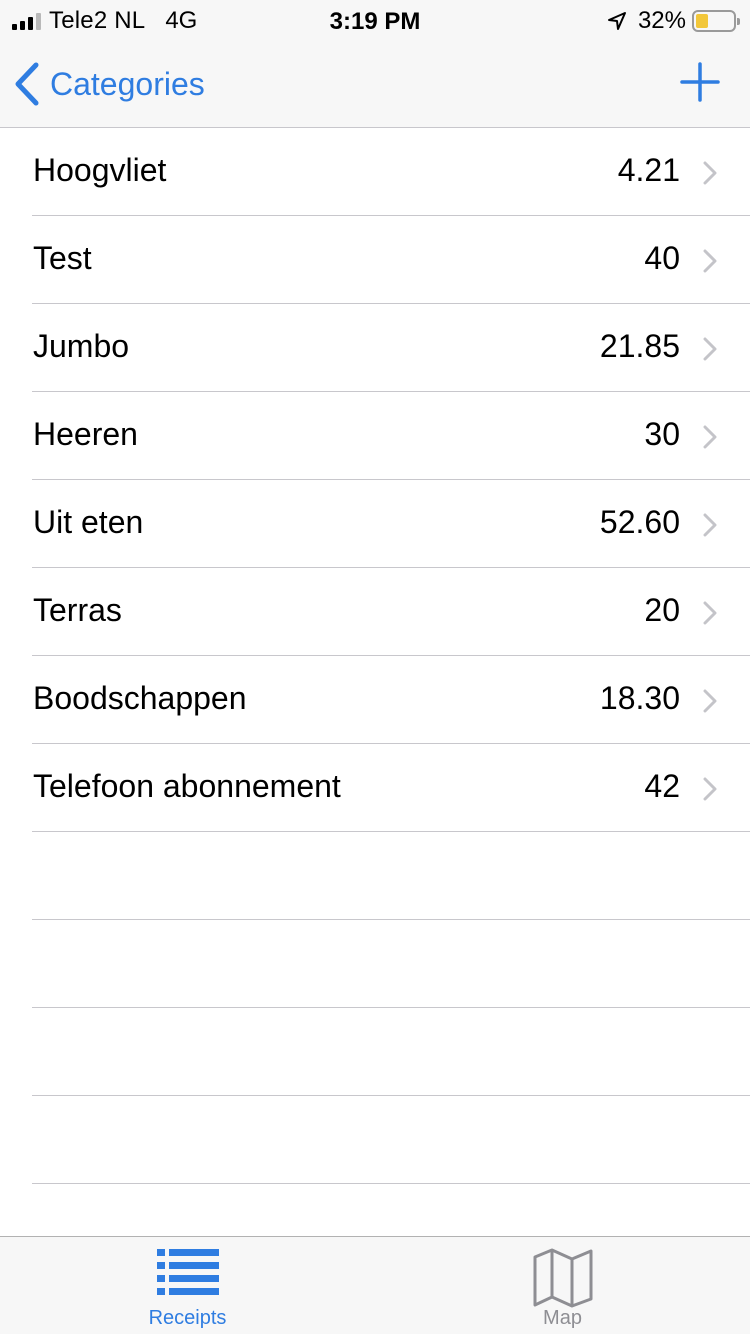 This screenshot has height=1334, width=750. Describe the element at coordinates (187, 1318) in the screenshot. I see `tab-receipts-label: Receipts` at that location.